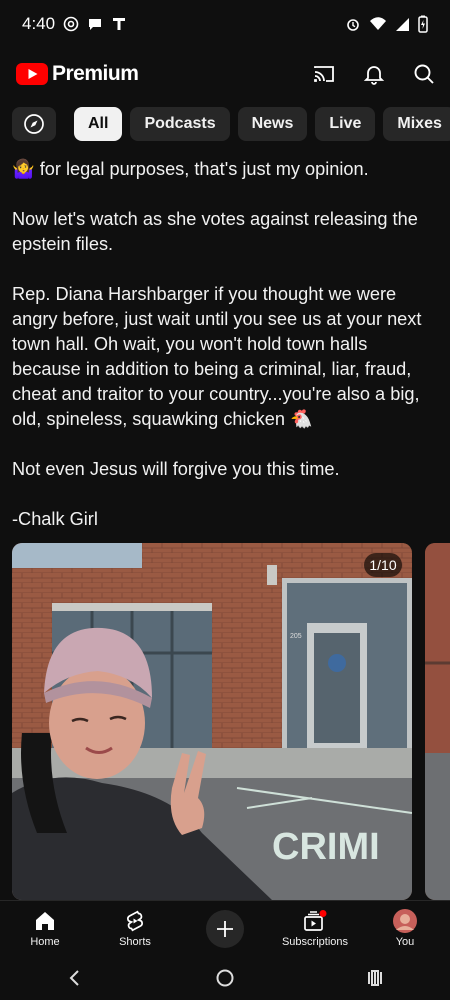  I want to click on nav-home: Home, so click(45, 928).